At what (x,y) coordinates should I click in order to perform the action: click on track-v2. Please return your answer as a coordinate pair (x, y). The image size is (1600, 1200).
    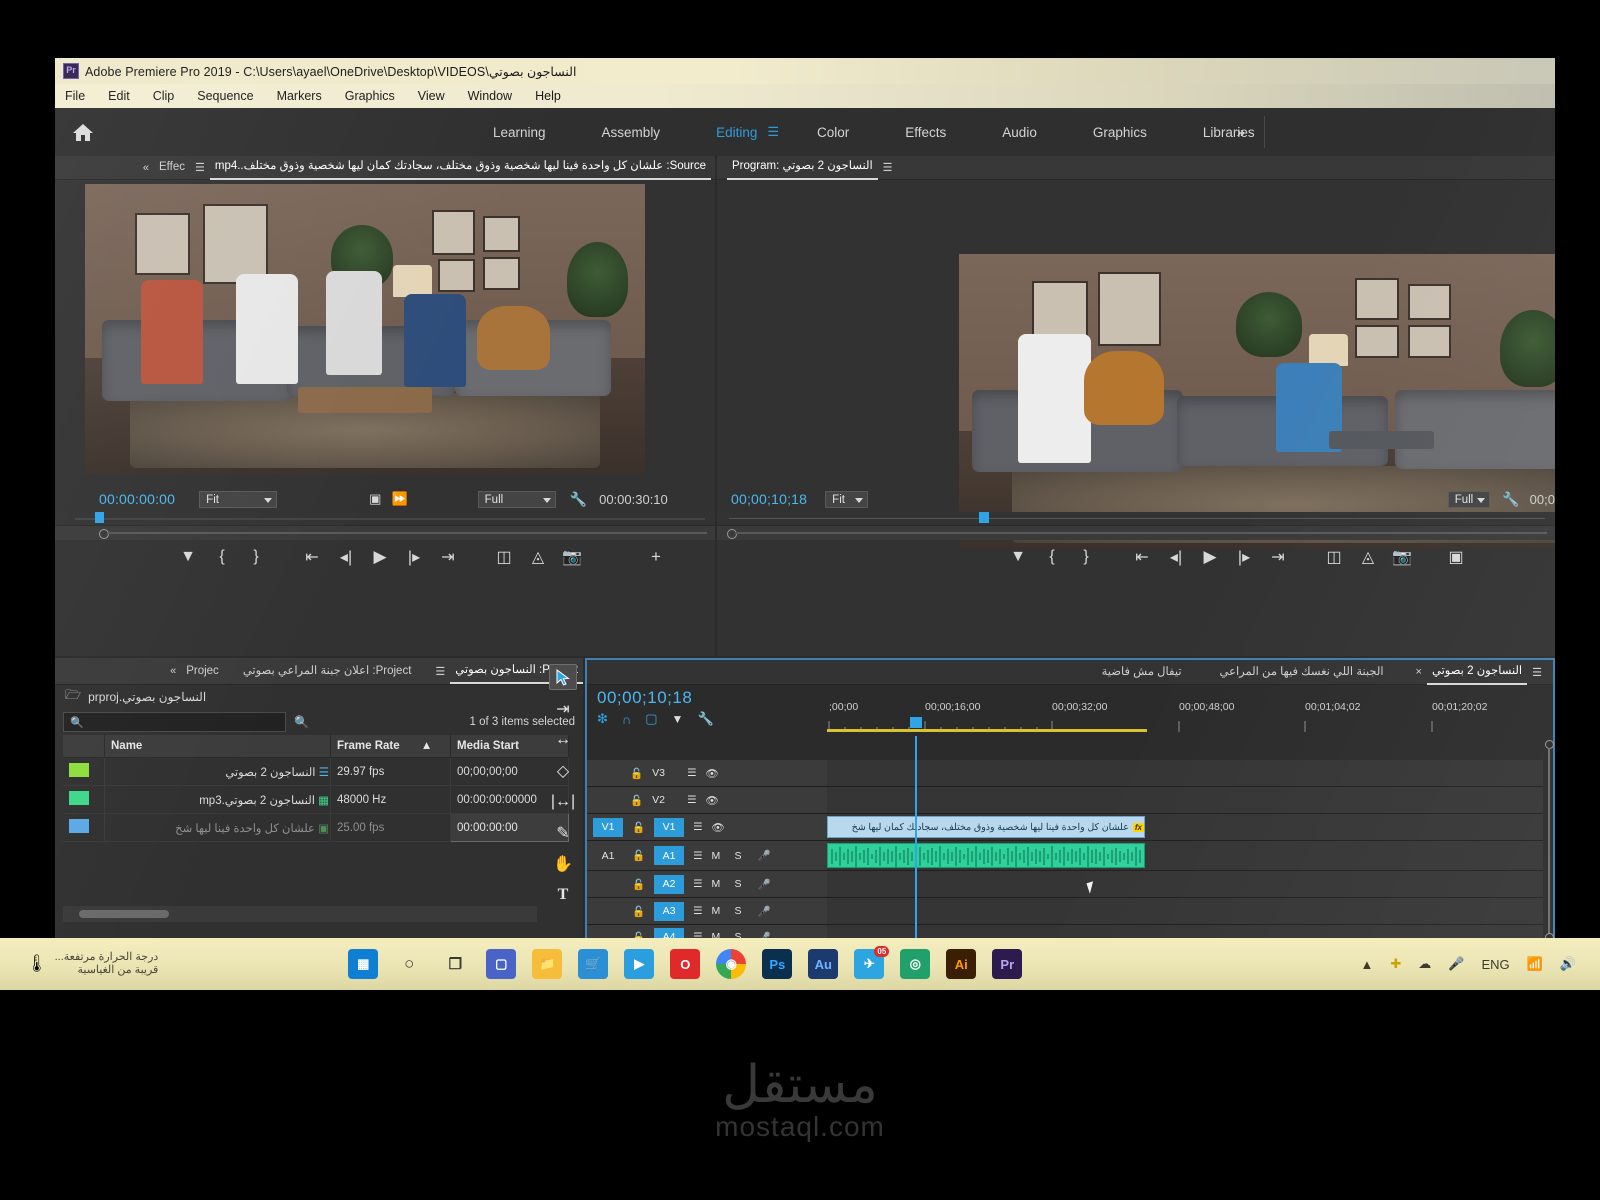
    Looking at the image, I should click on (1190, 800).